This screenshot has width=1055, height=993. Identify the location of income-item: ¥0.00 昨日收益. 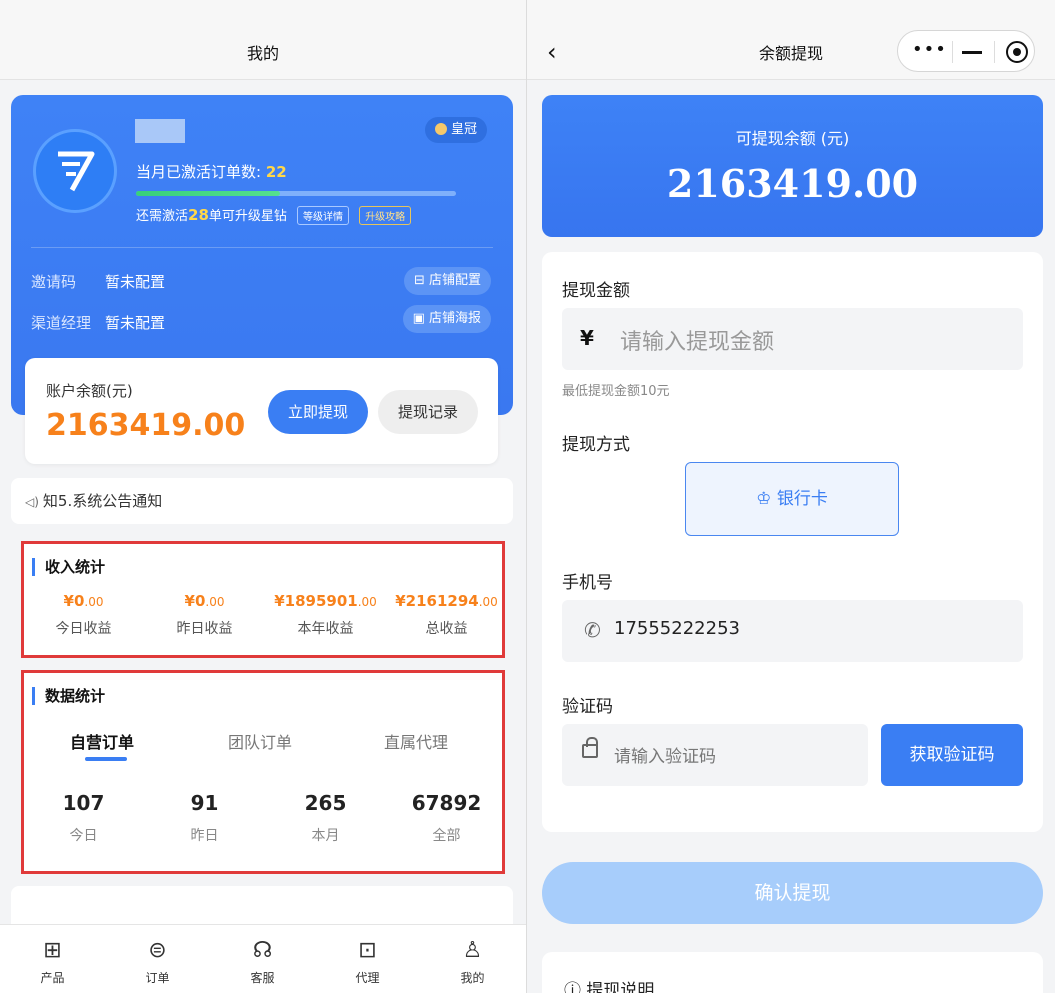
(204, 615).